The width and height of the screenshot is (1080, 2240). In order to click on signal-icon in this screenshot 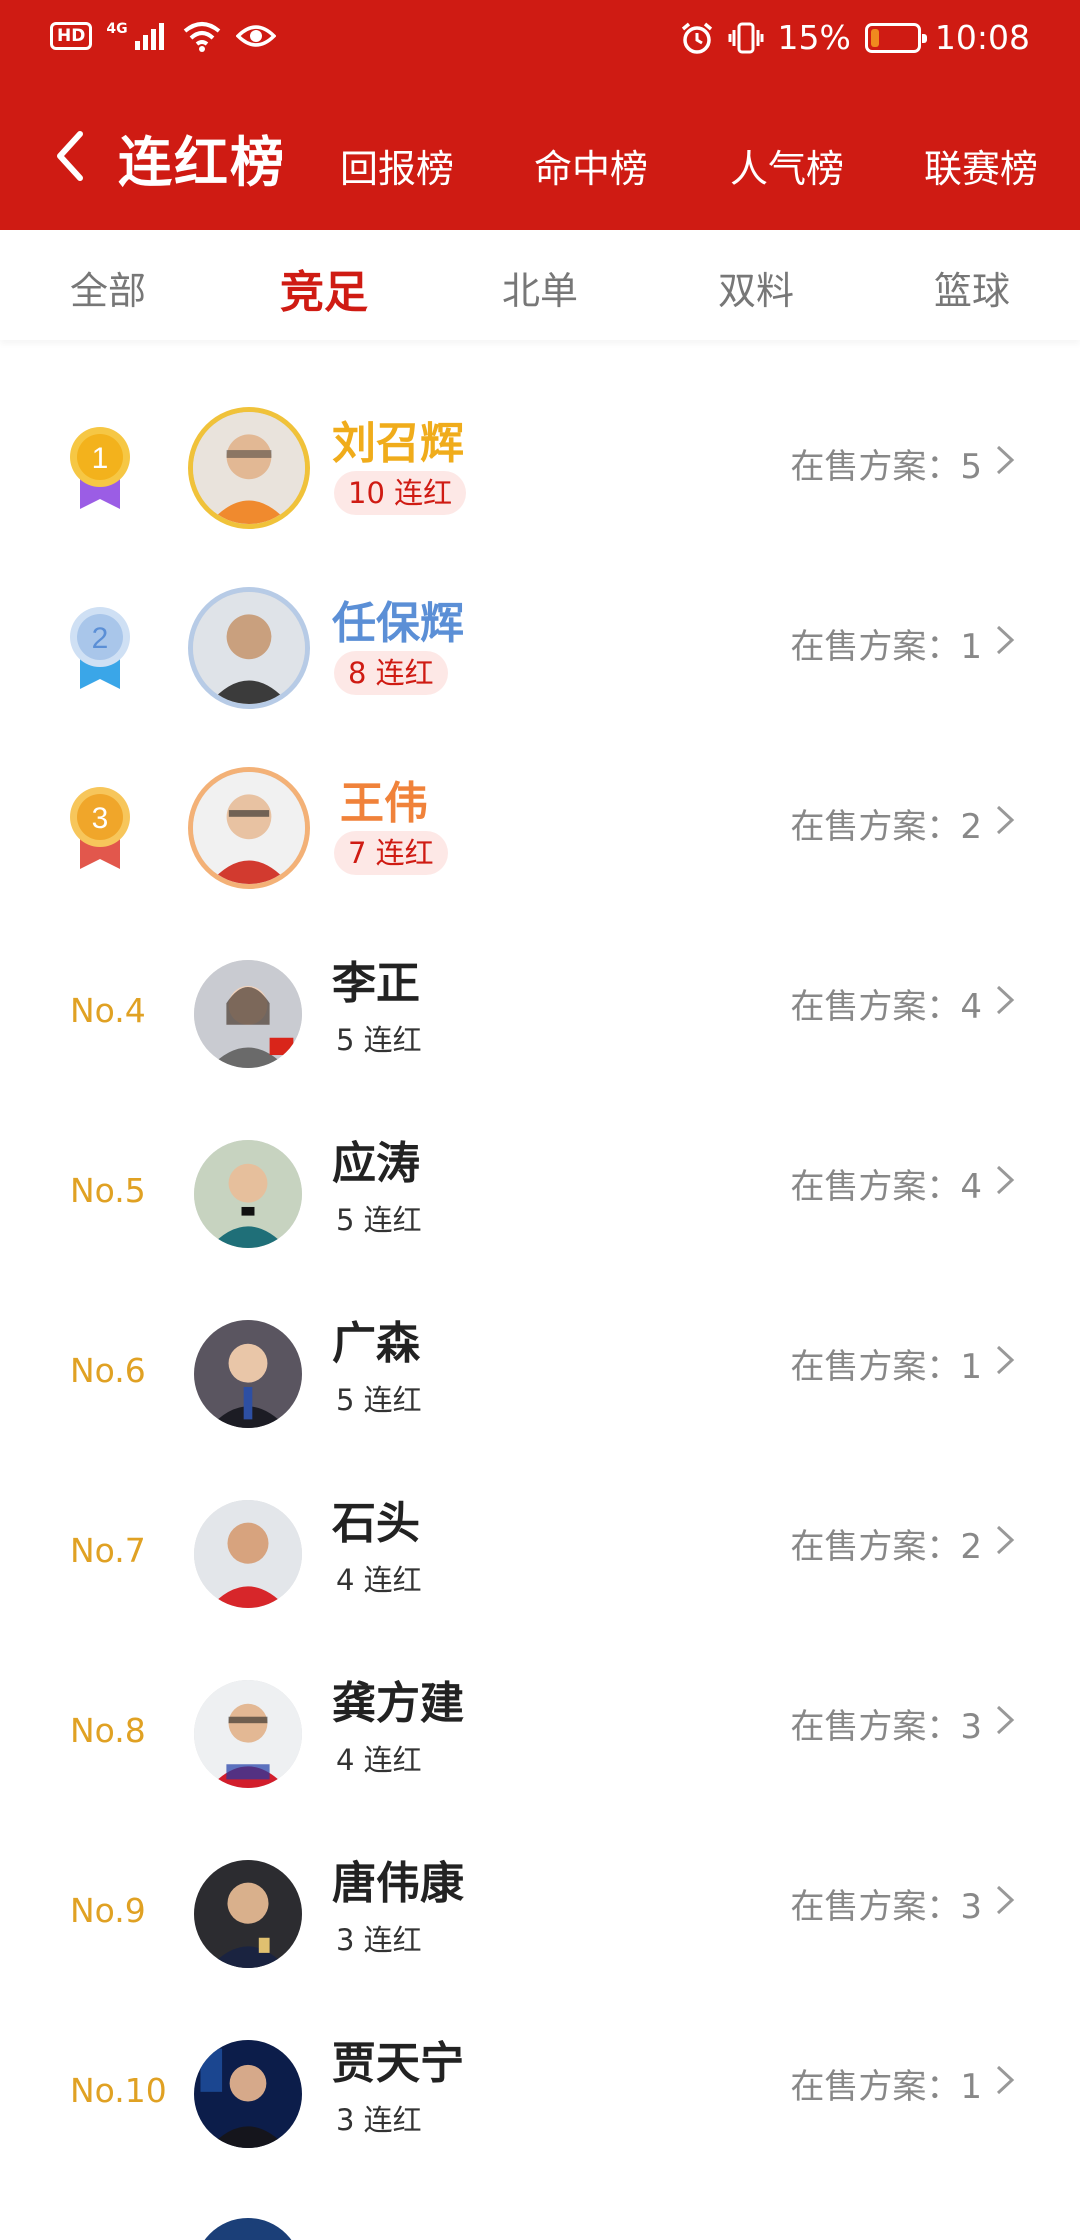, I will do `click(149, 36)`.